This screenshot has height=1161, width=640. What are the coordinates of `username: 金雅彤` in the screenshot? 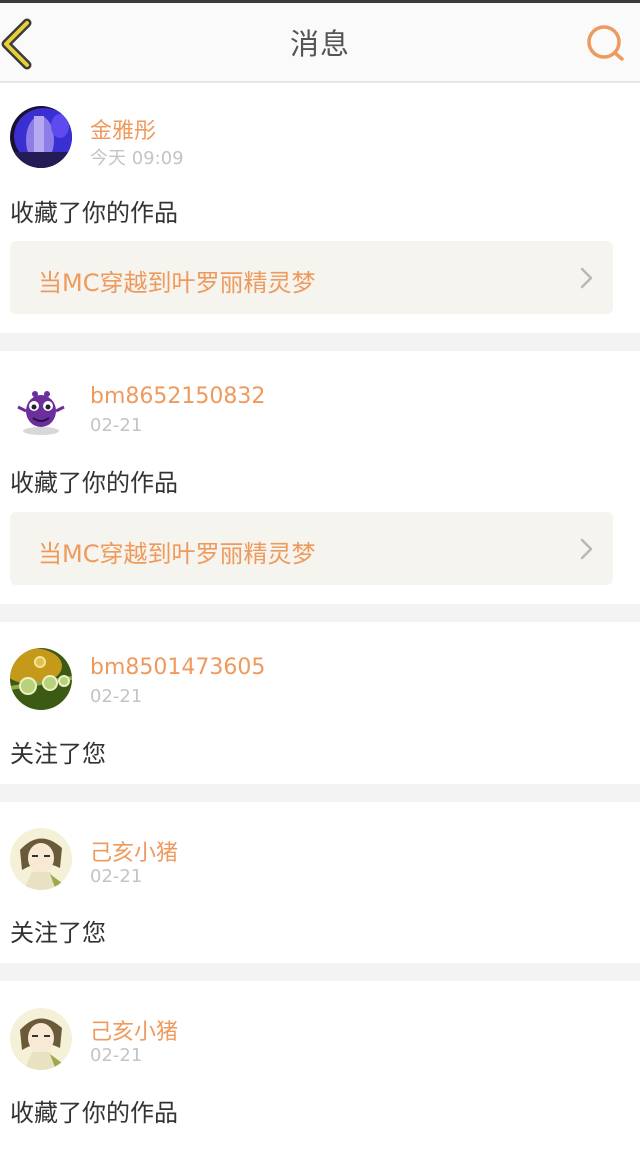 It's located at (123, 129).